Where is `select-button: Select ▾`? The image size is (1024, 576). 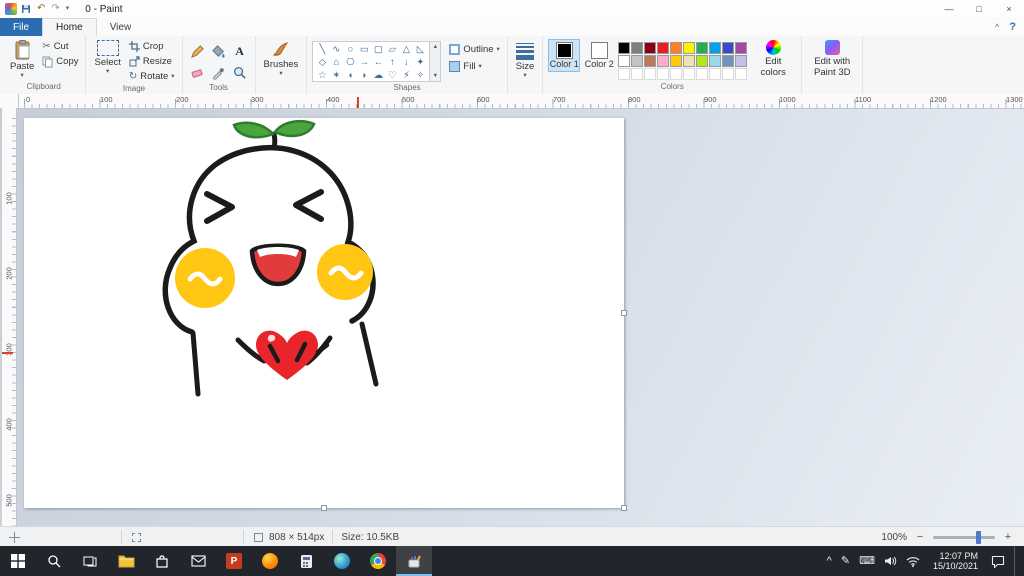
select-button: Select ▾ is located at coordinates (107, 57).